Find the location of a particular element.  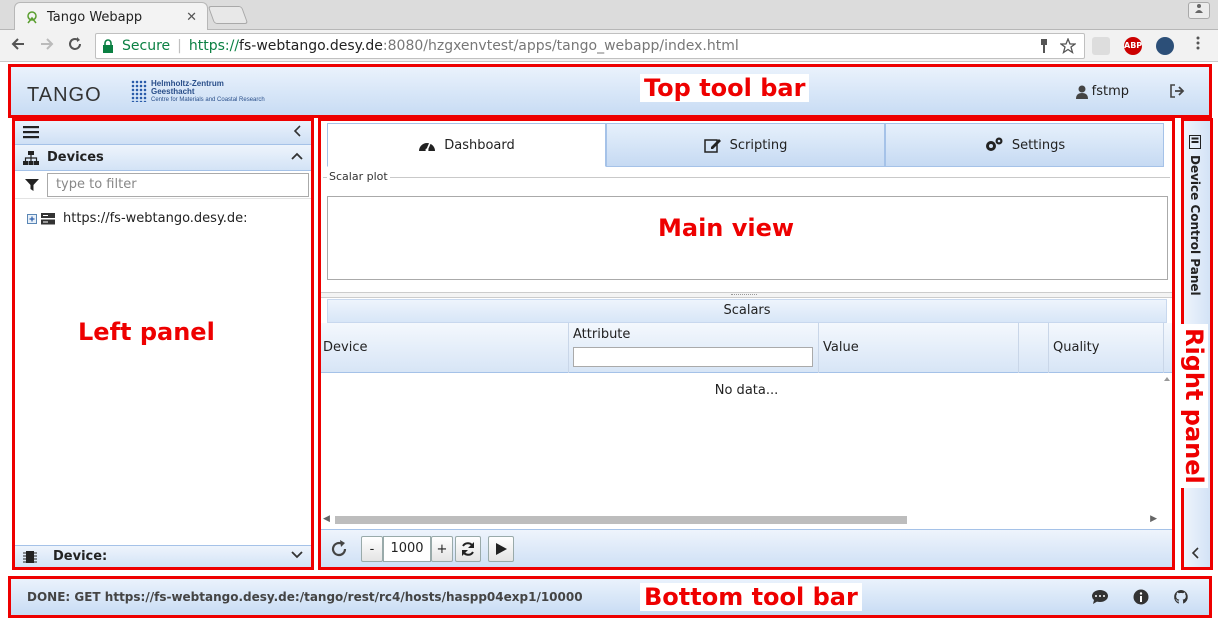

scroll-right-icon: ▶ is located at coordinates (1153, 519).